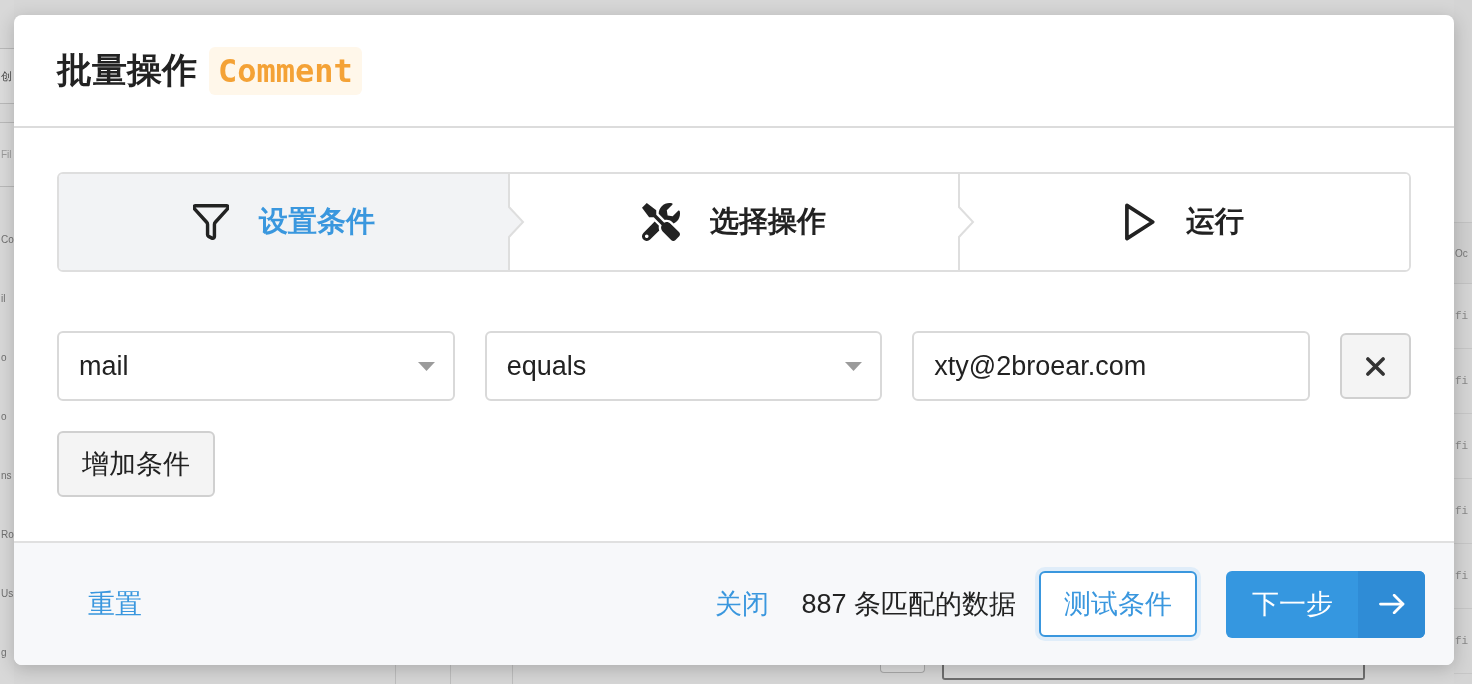  I want to click on background-input-field, so click(1153, 672).